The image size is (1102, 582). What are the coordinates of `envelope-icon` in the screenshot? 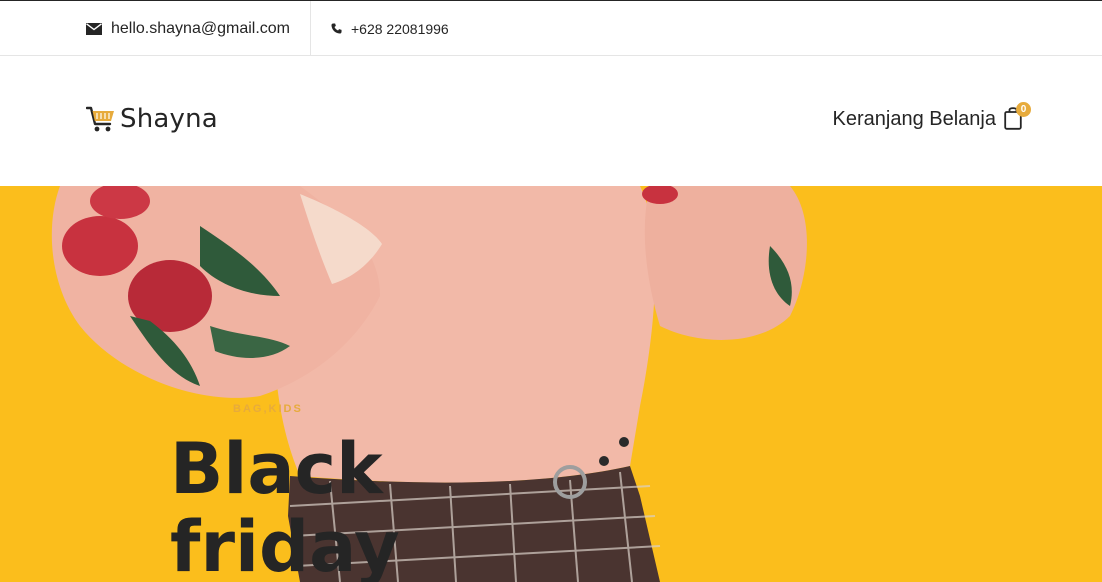 It's located at (94, 28).